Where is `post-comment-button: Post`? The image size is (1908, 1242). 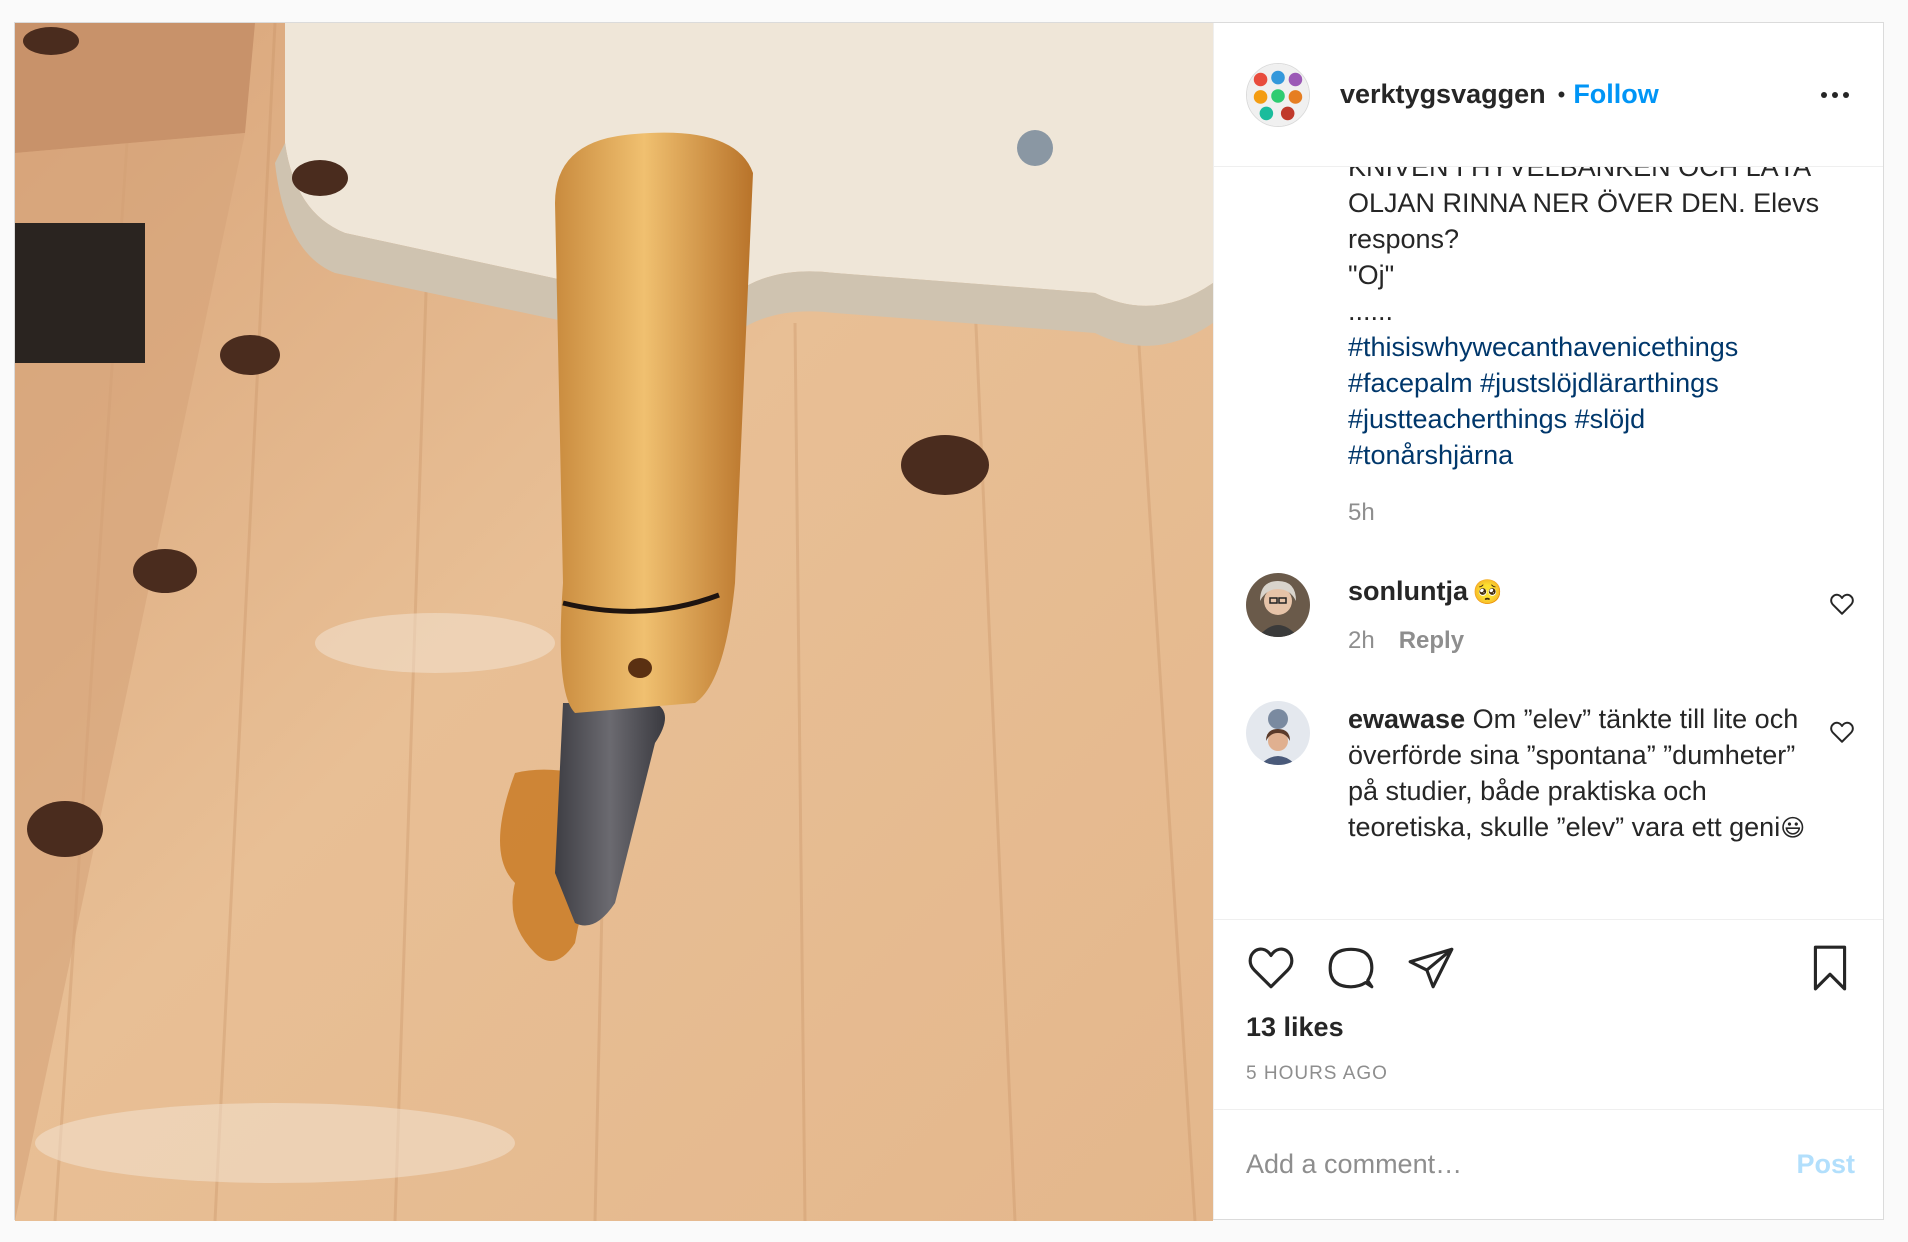
post-comment-button: Post is located at coordinates (1825, 1164).